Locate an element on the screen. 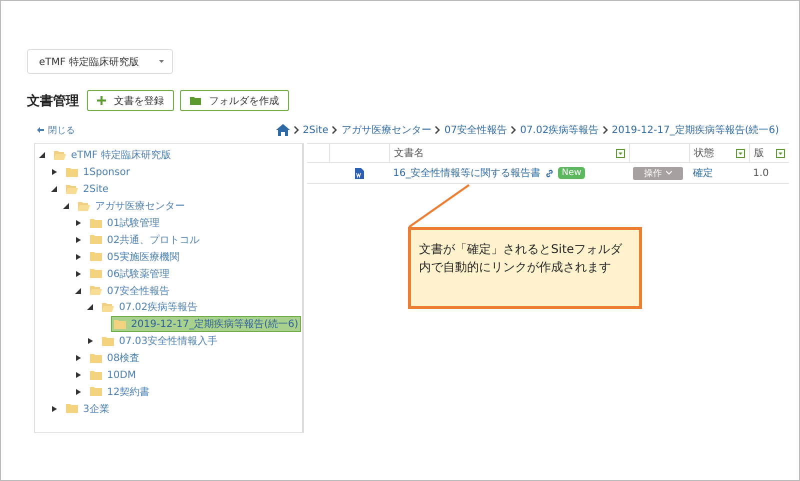 The width and height of the screenshot is (800, 481). callout-note: 文書が「確定」されるとSiteフォルダ内で自動的にリンクが作成されます is located at coordinates (525, 268).